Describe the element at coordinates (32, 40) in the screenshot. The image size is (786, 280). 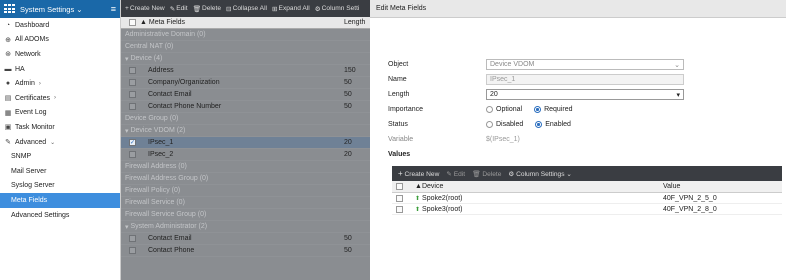
I see `sidebar-item-label: All ADOMs` at that location.